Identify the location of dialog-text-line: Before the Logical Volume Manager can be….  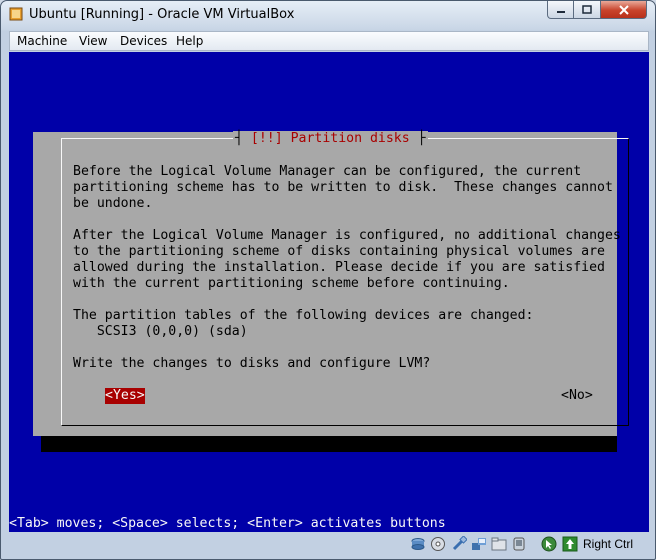
(327, 171).